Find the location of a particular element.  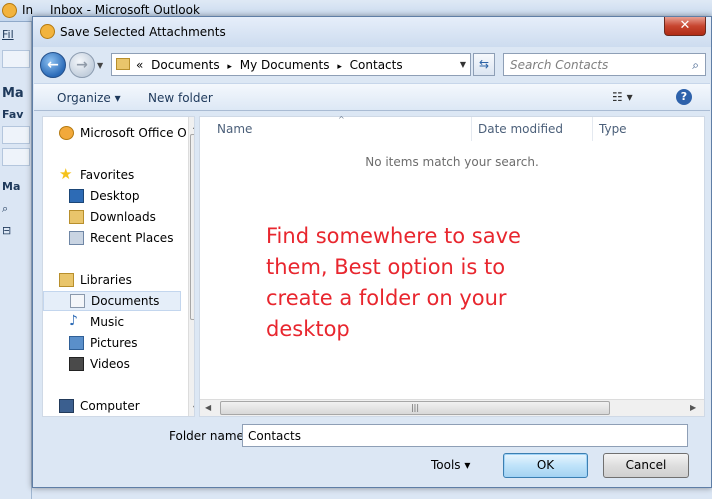

views-button: ☷ ▾ is located at coordinates (622, 97).